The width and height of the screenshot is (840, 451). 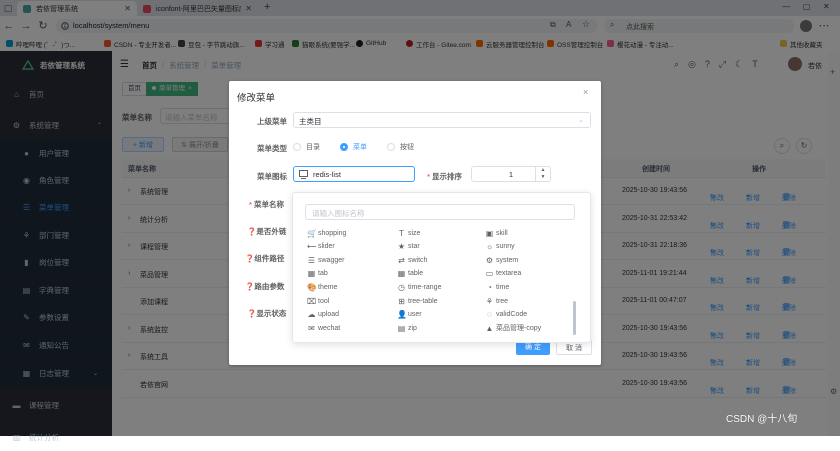 I want to click on table-icon: ▦, so click(x=401, y=274).